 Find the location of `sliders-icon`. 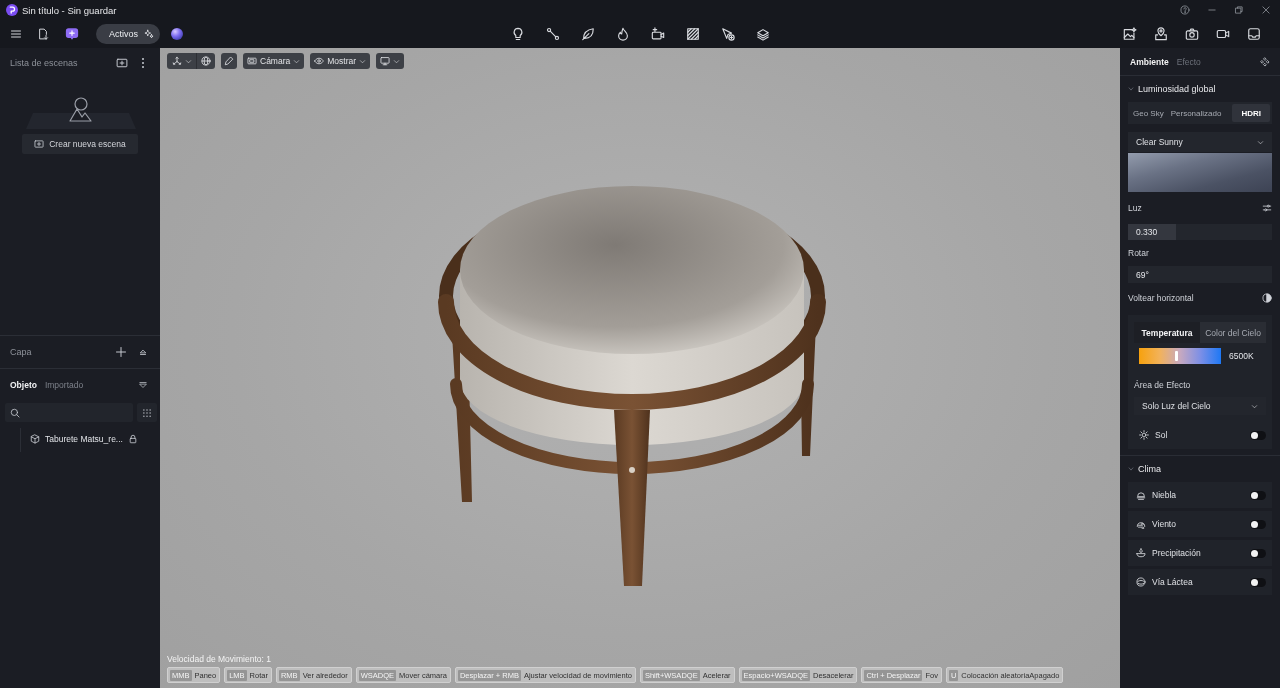

sliders-icon is located at coordinates (1267, 208).